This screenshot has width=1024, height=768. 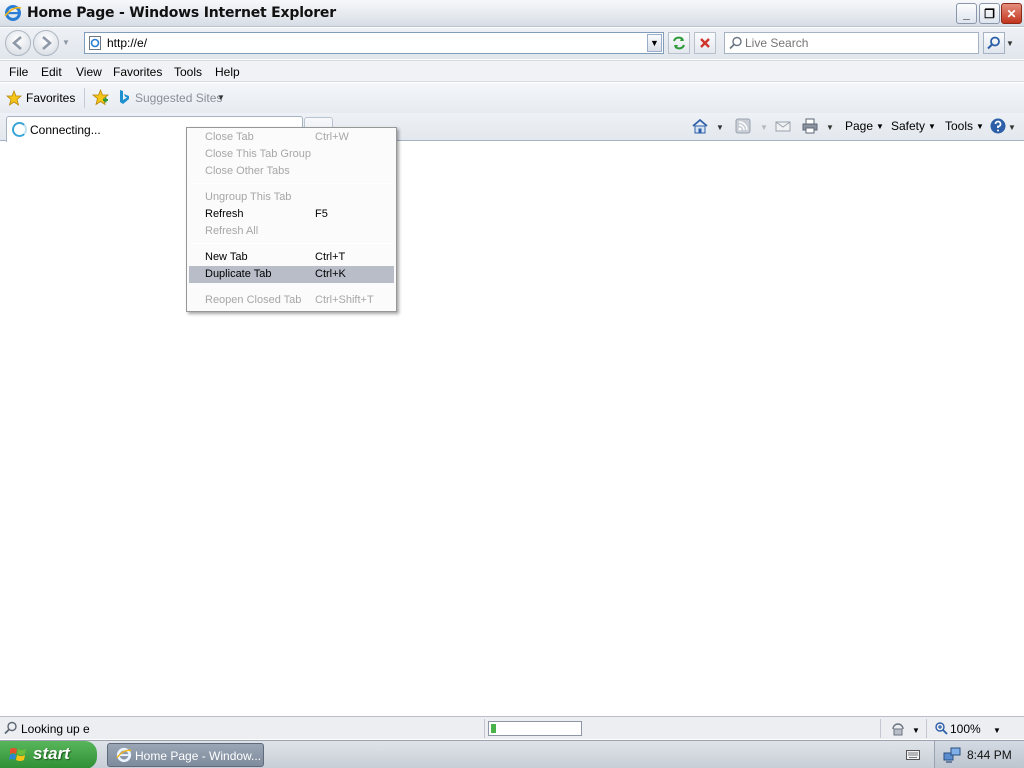 I want to click on suggested-sites-button: Suggested Sites, so click(x=178, y=98).